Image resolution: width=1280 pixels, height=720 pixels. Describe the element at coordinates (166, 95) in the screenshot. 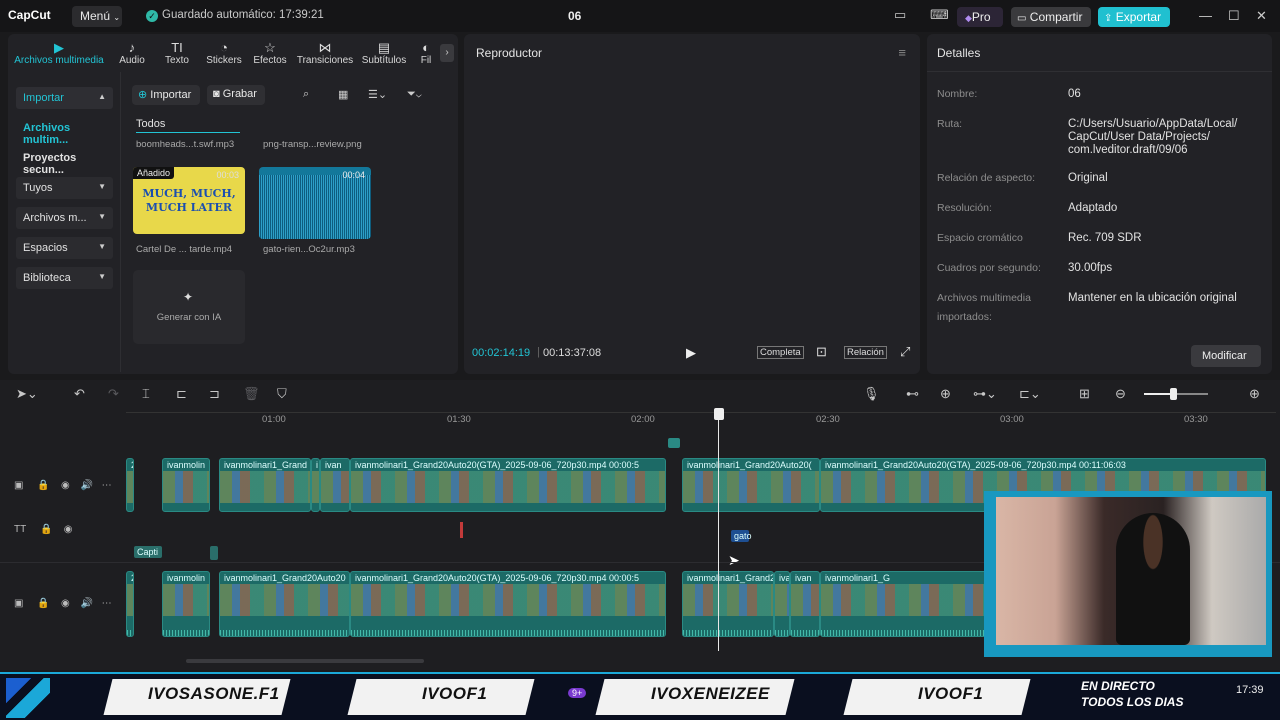

I see `import-button: ⊕ Importar` at that location.